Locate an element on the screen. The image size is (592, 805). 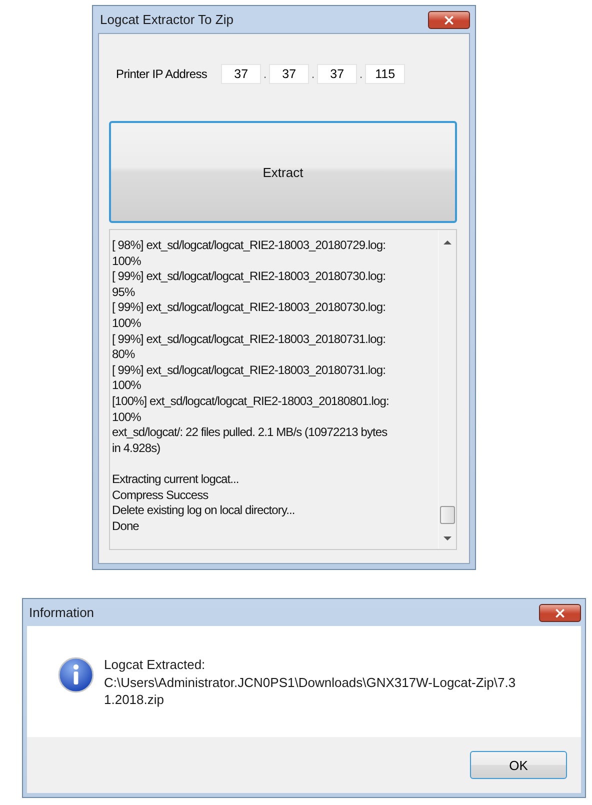
scrollbar-thumb is located at coordinates (447, 515).